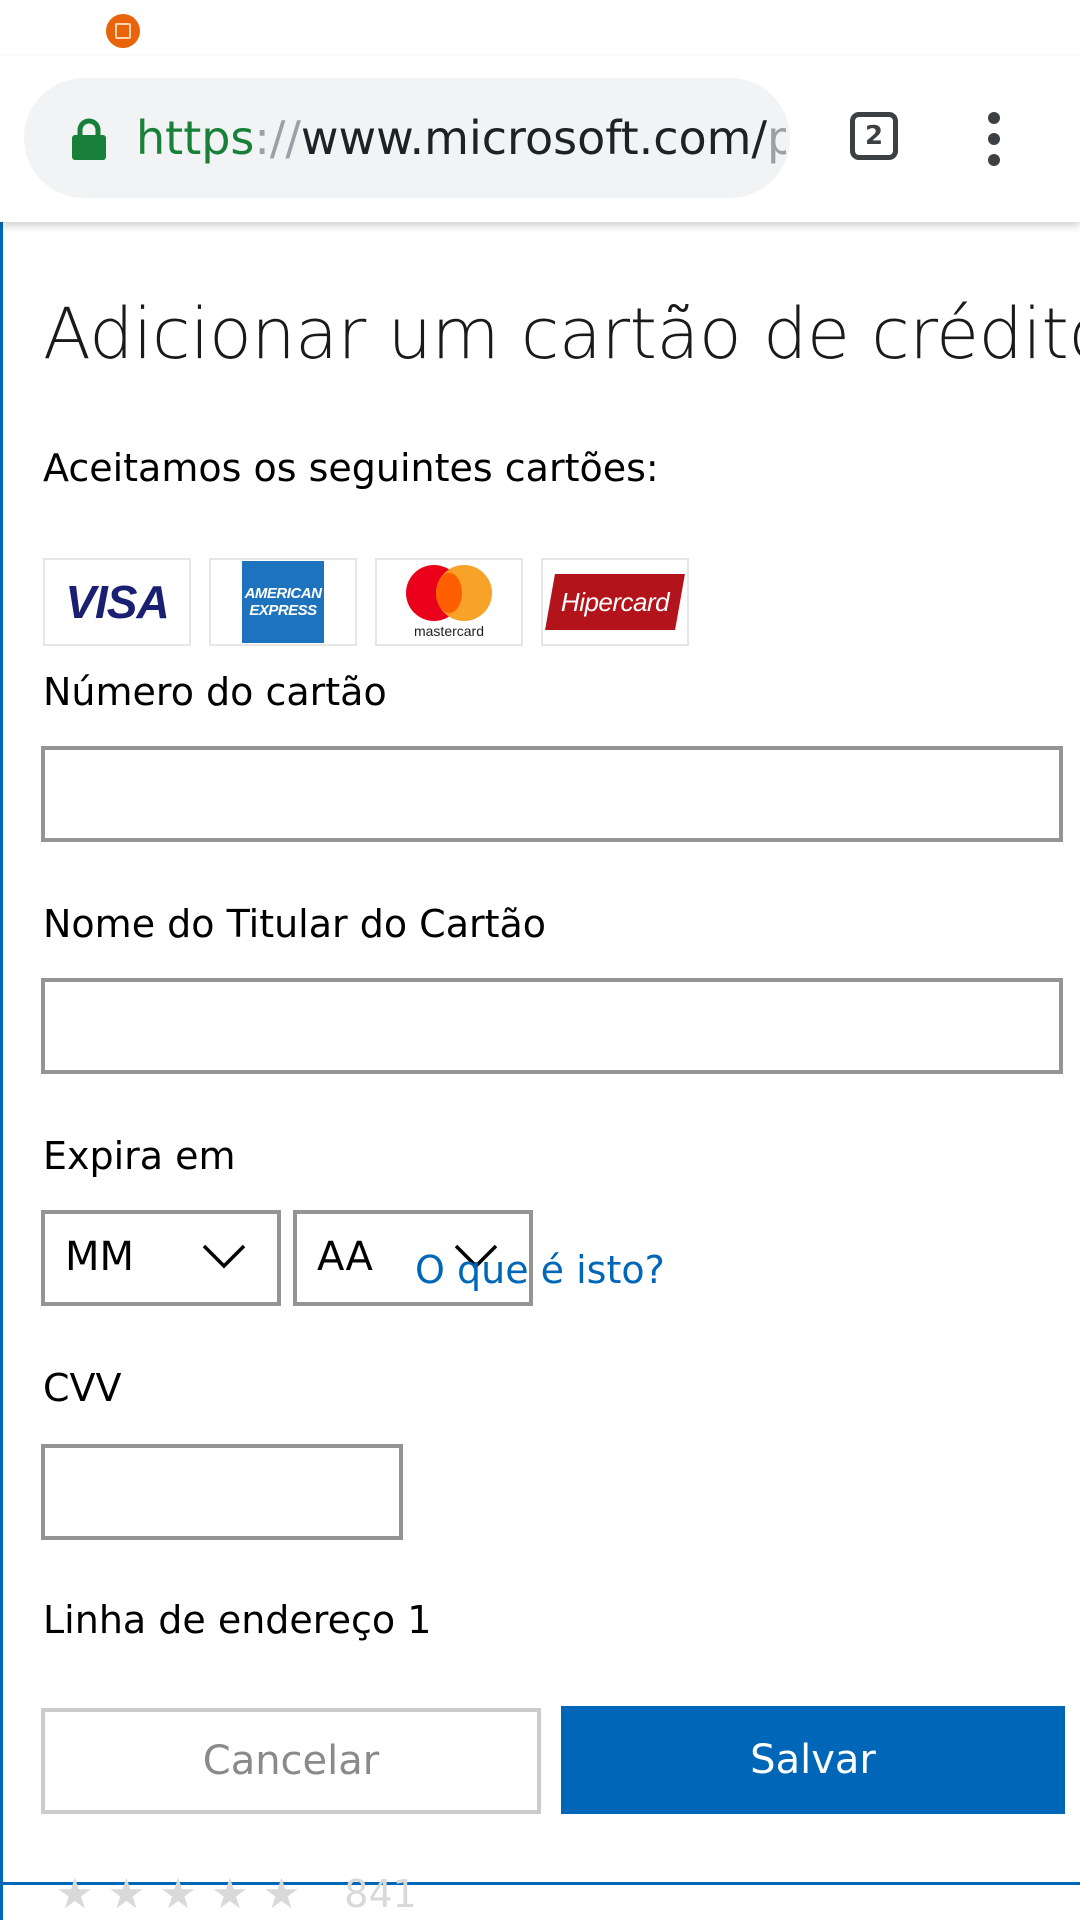 The width and height of the screenshot is (1080, 1920). I want to click on expires-label: Expira em, so click(139, 1156).